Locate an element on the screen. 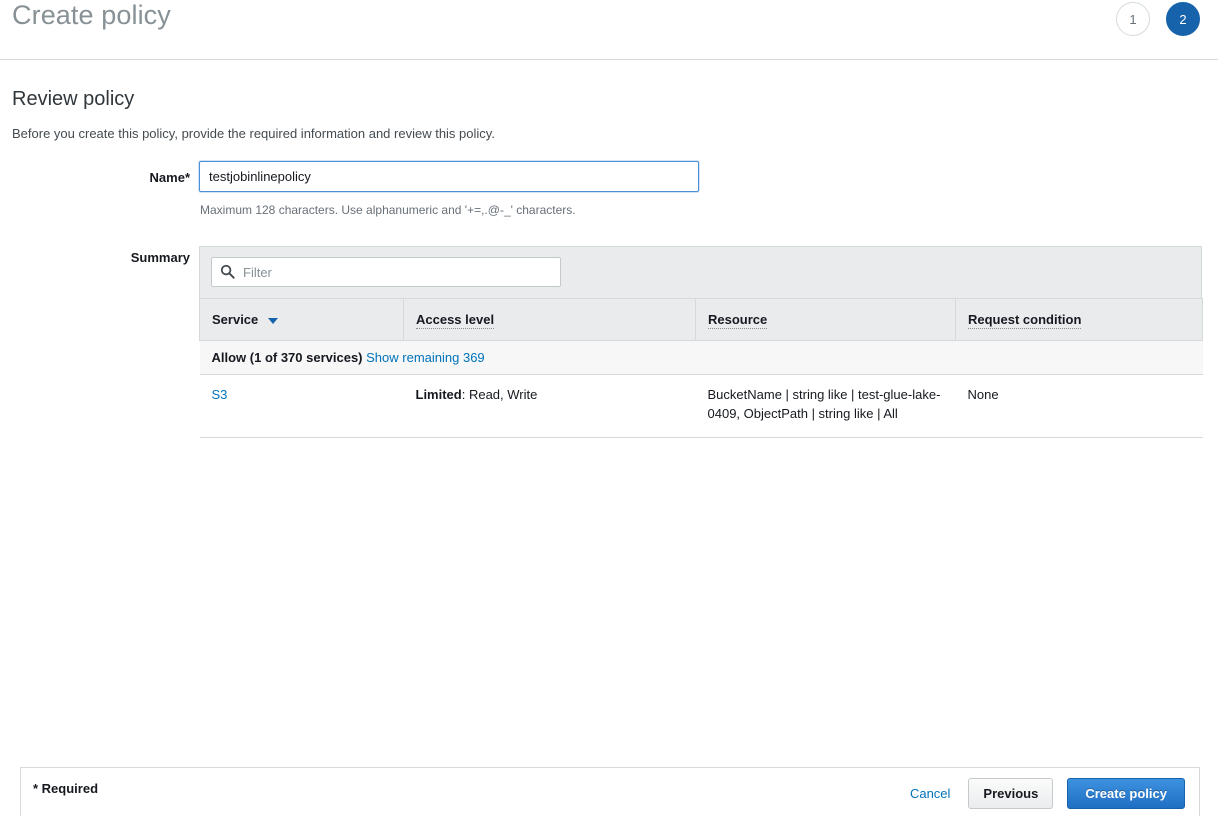 The width and height of the screenshot is (1218, 816). policy-name-input is located at coordinates (449, 176).